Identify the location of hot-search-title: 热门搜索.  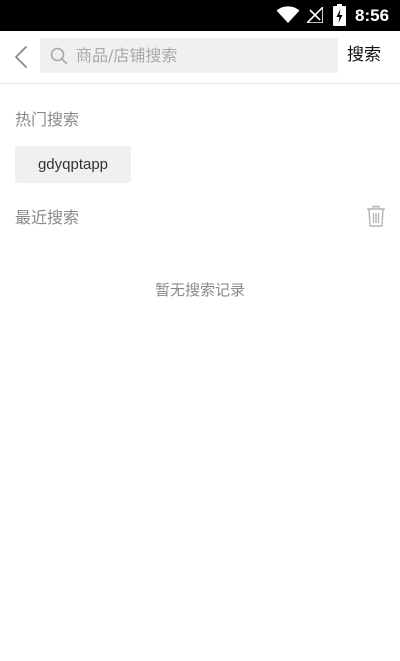
(47, 119).